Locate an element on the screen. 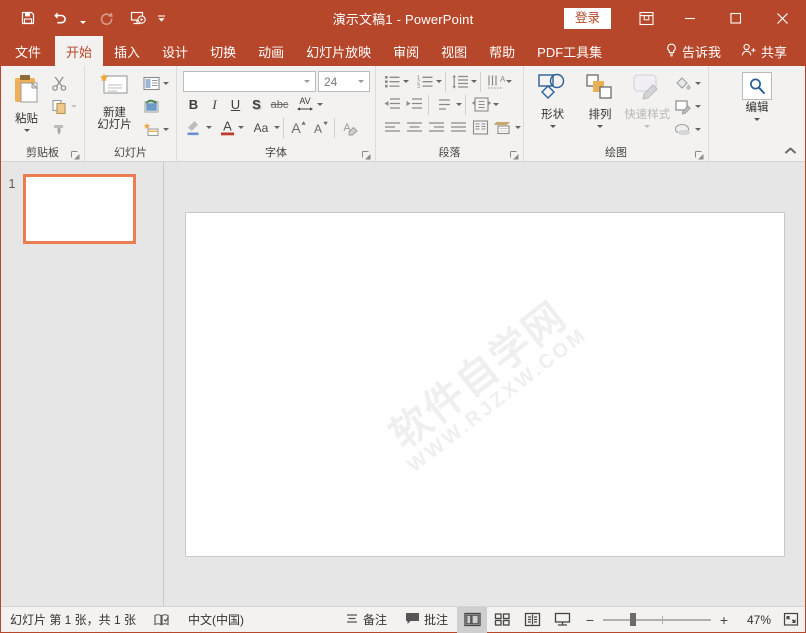  tab-view: 视图 is located at coordinates (454, 51).